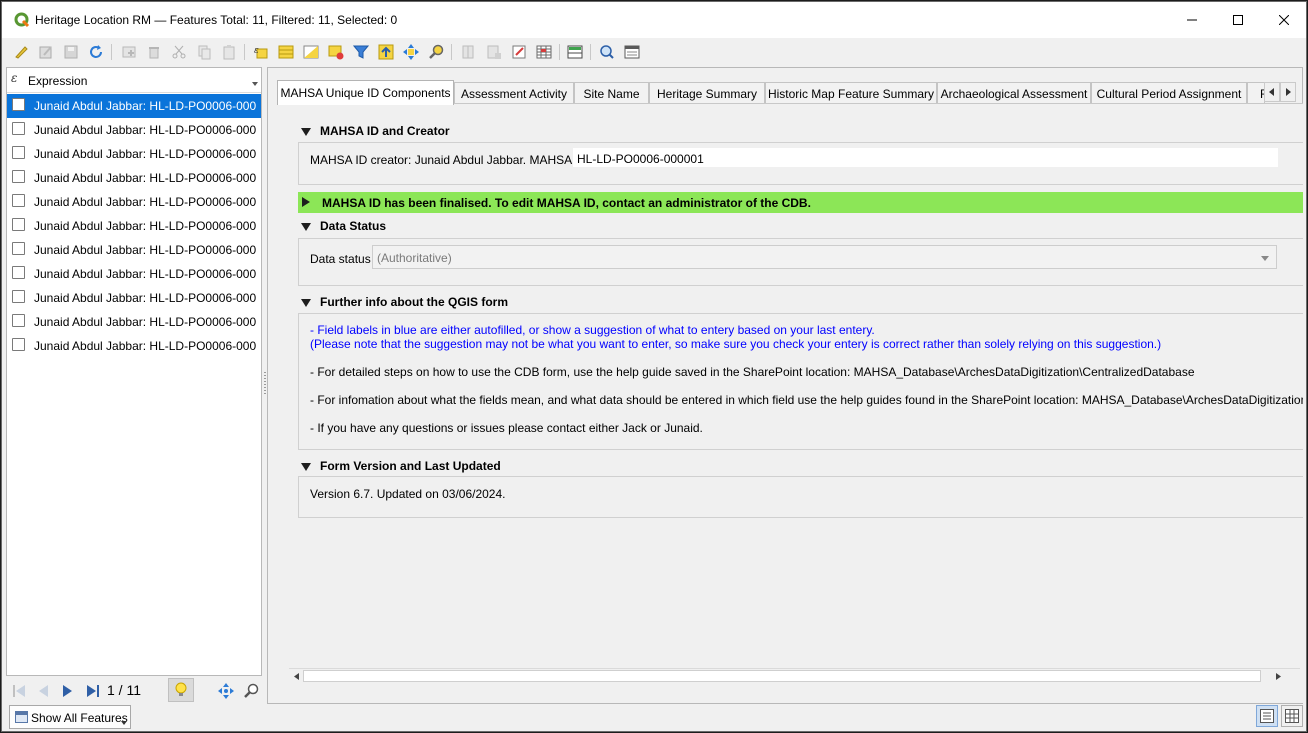 The image size is (1308, 733). Describe the element at coordinates (494, 52) in the screenshot. I see `delete-field-button` at that location.